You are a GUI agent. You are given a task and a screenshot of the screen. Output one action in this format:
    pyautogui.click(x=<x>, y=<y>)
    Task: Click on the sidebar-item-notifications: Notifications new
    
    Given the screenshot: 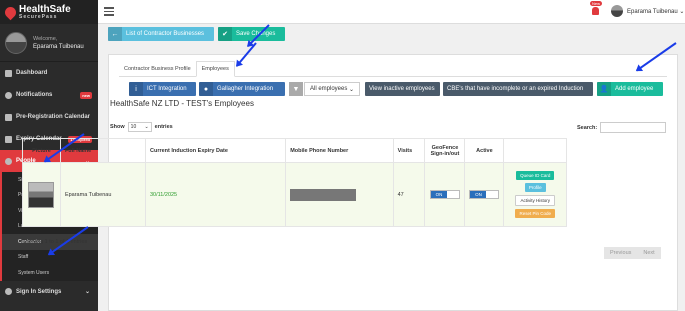 What is the action you would take?
    pyautogui.click(x=49, y=95)
    